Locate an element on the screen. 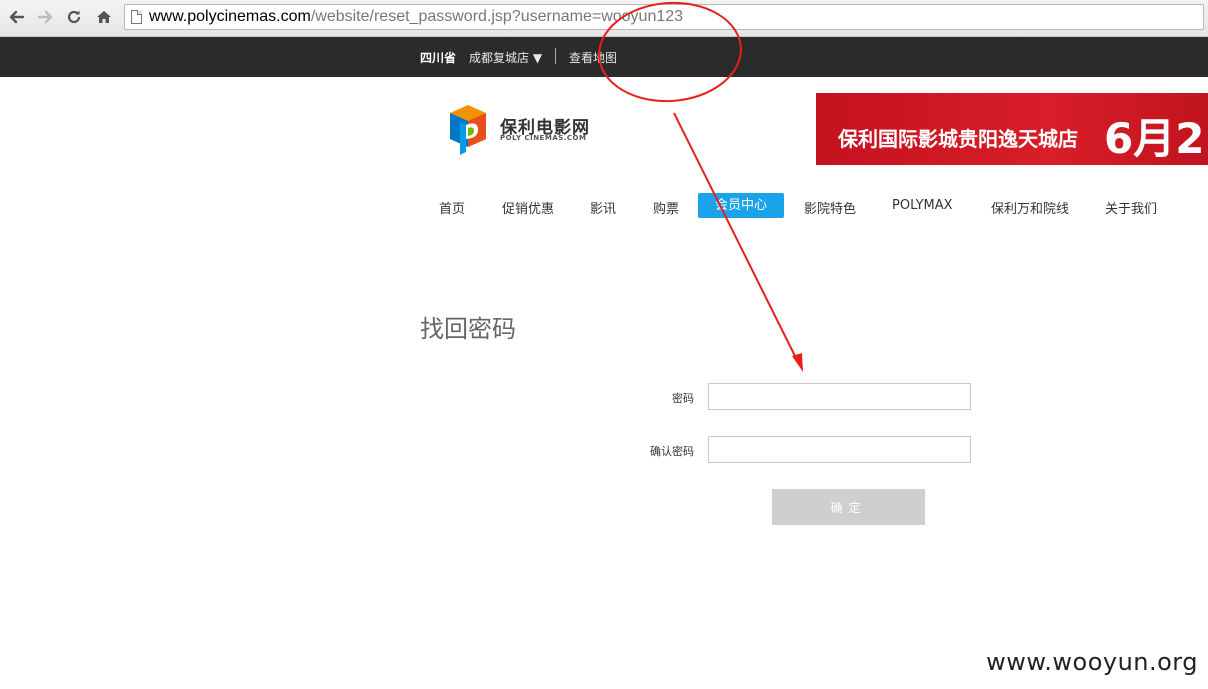  poly-logo-icon is located at coordinates (468, 130).